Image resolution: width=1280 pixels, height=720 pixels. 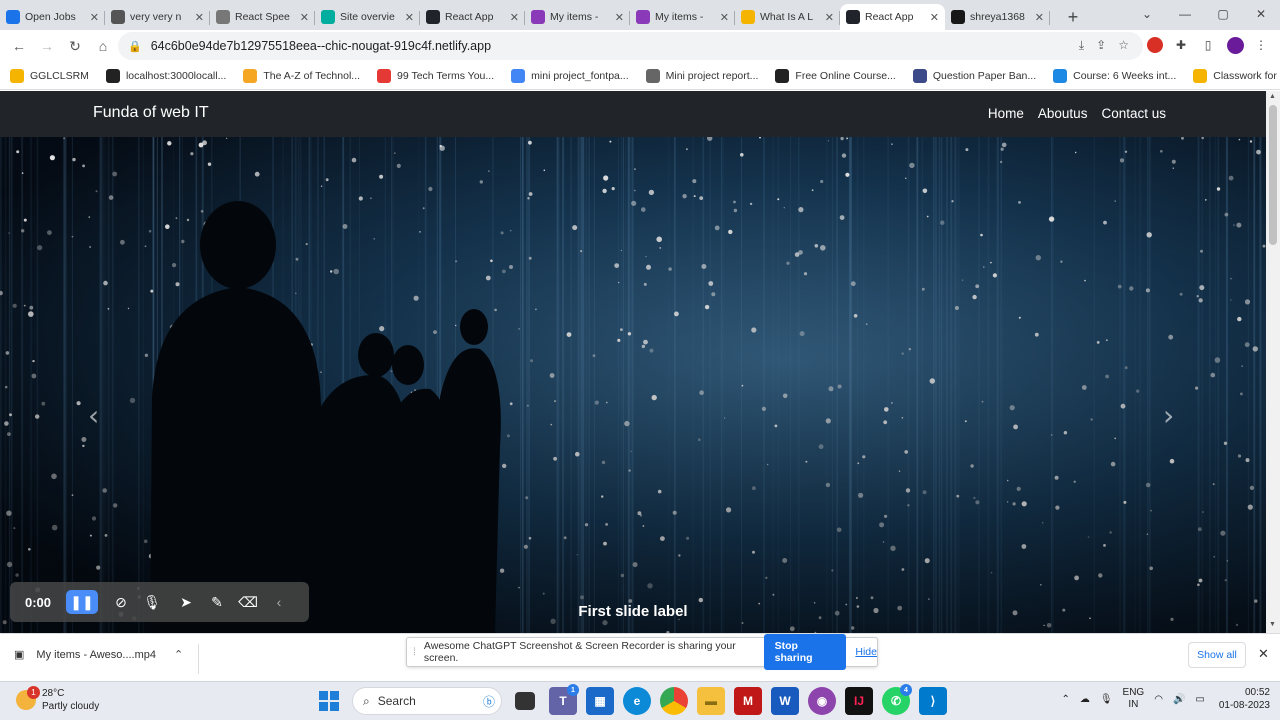 What do you see at coordinates (279, 602) in the screenshot?
I see `collapse-icon: ‹` at bounding box center [279, 602].